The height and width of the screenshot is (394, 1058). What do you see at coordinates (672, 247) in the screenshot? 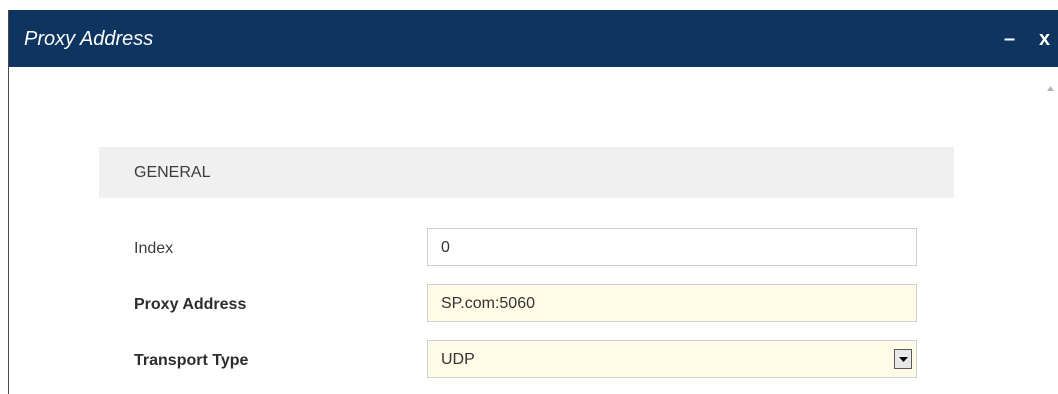
I see `index-input: 0` at bounding box center [672, 247].